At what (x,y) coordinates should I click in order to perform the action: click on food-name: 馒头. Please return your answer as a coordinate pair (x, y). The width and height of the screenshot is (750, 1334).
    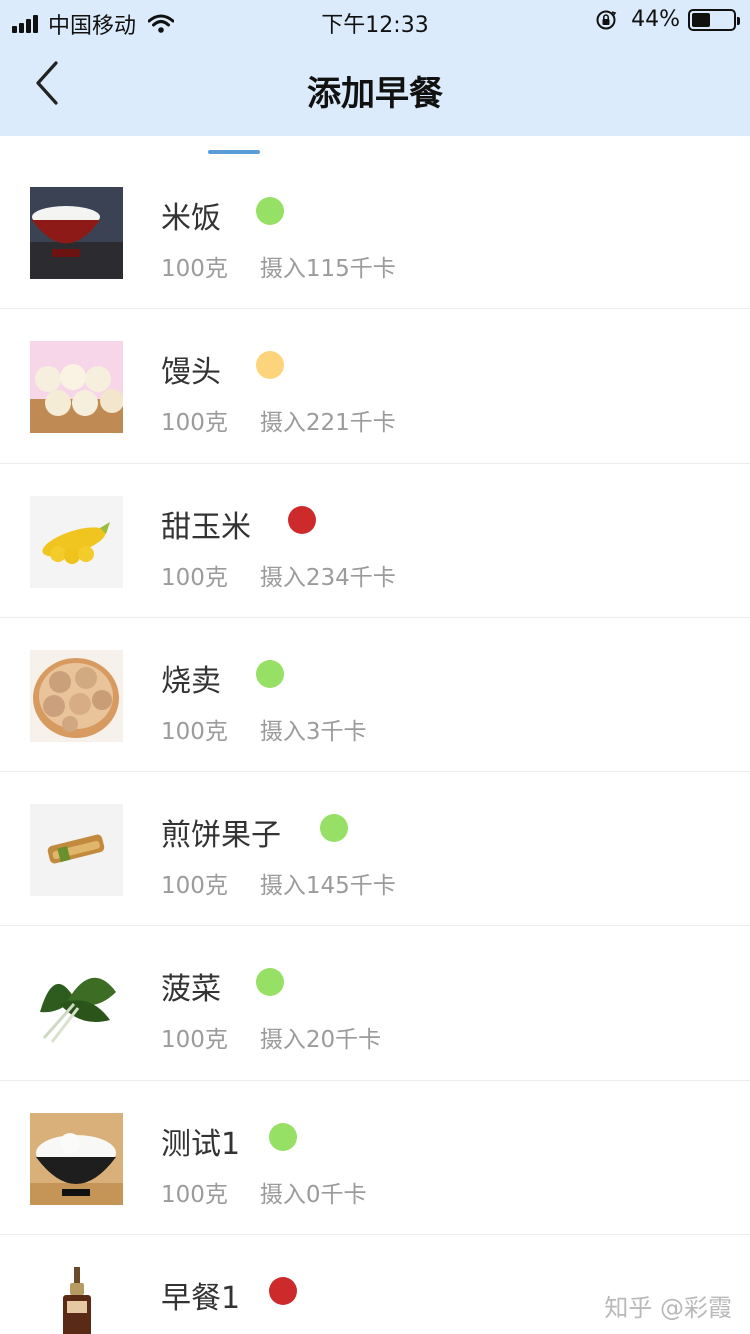
    Looking at the image, I should click on (191, 373).